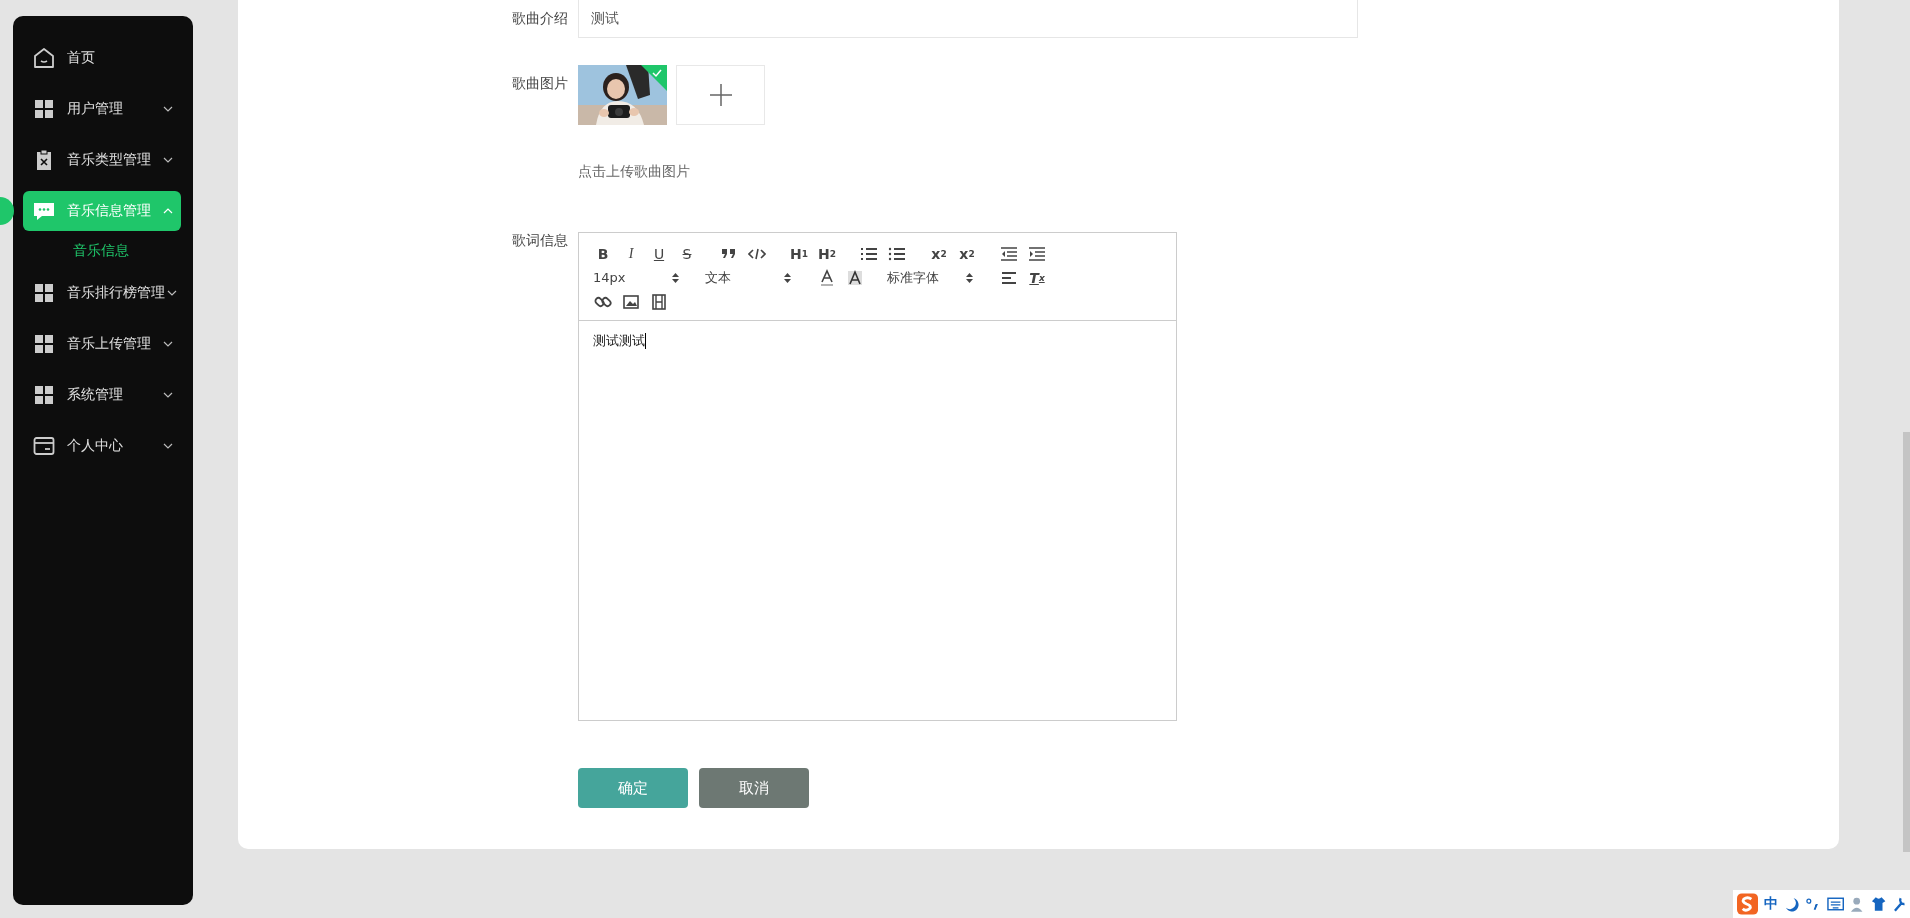 This screenshot has height=918, width=1910. Describe the element at coordinates (1899, 904) in the screenshot. I see `wrench-icon` at that location.